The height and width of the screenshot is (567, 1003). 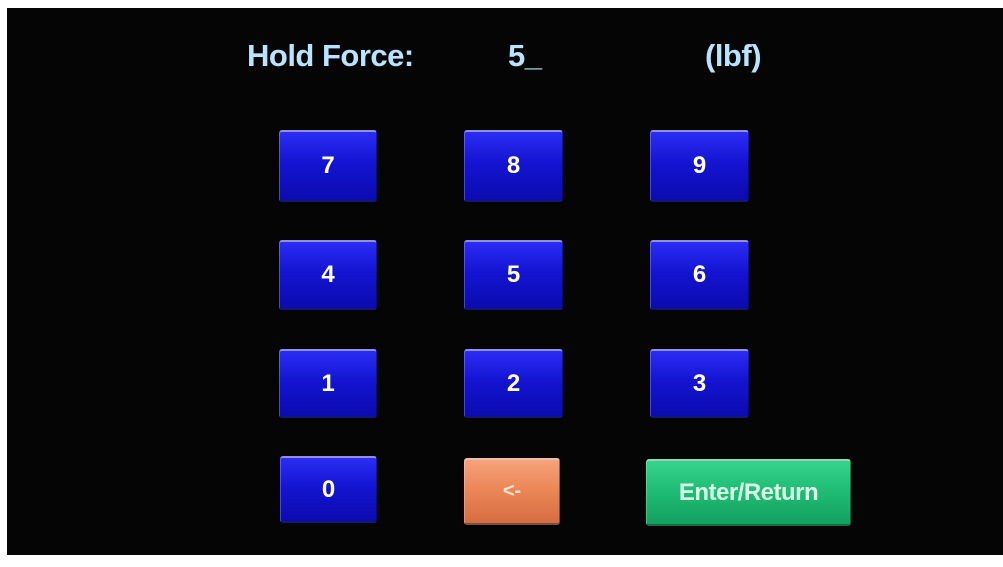 I want to click on key-4: 4, so click(x=328, y=275).